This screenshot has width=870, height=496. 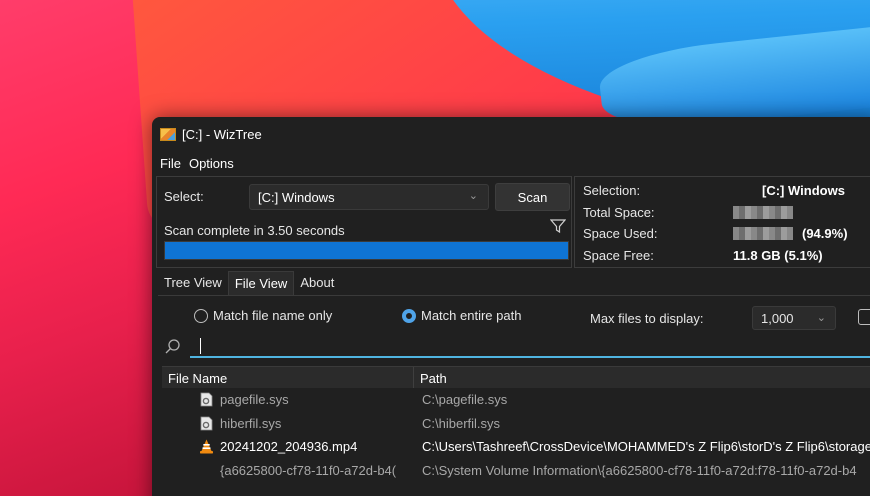 I want to click on file-name: 20241202_204936.mp4, so click(x=289, y=446).